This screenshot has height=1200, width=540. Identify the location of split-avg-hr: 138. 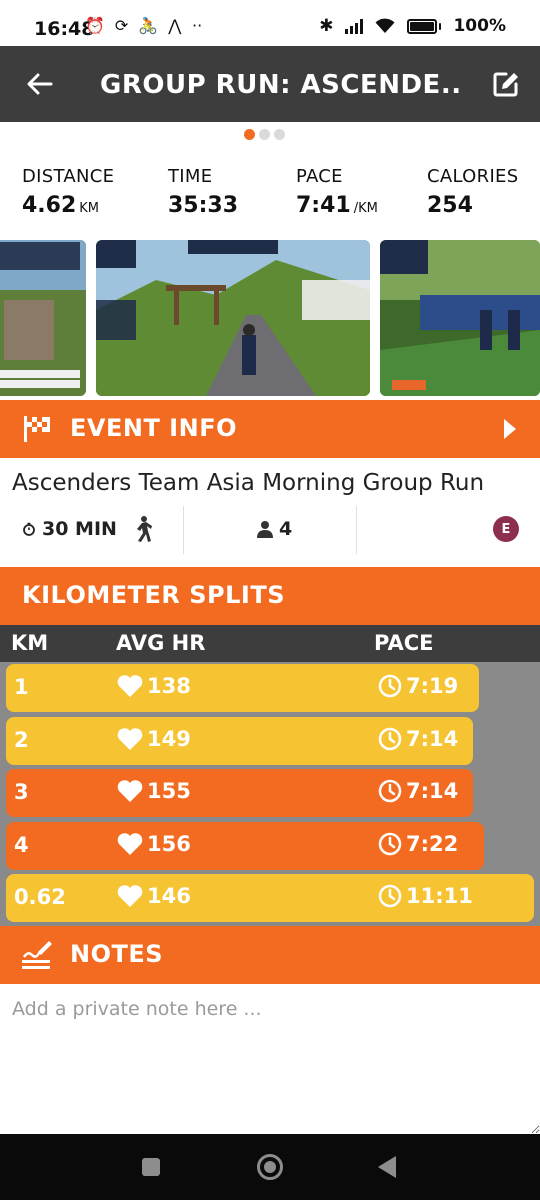
(153, 686).